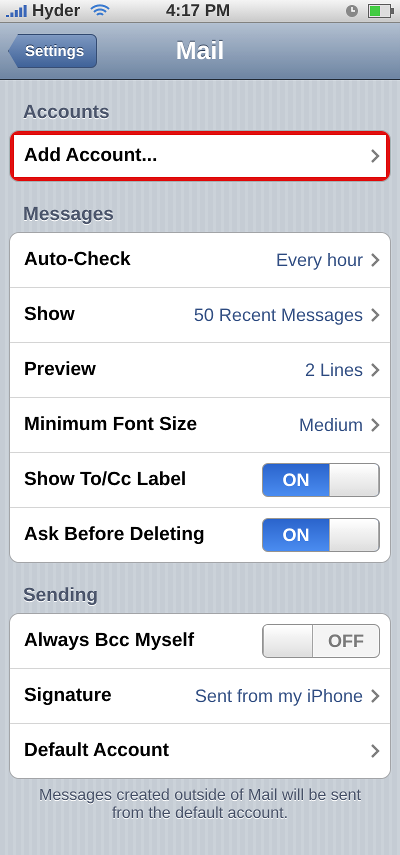  Describe the element at coordinates (200, 479) in the screenshot. I see `settings-row: Show To/Cc Label ON` at that location.